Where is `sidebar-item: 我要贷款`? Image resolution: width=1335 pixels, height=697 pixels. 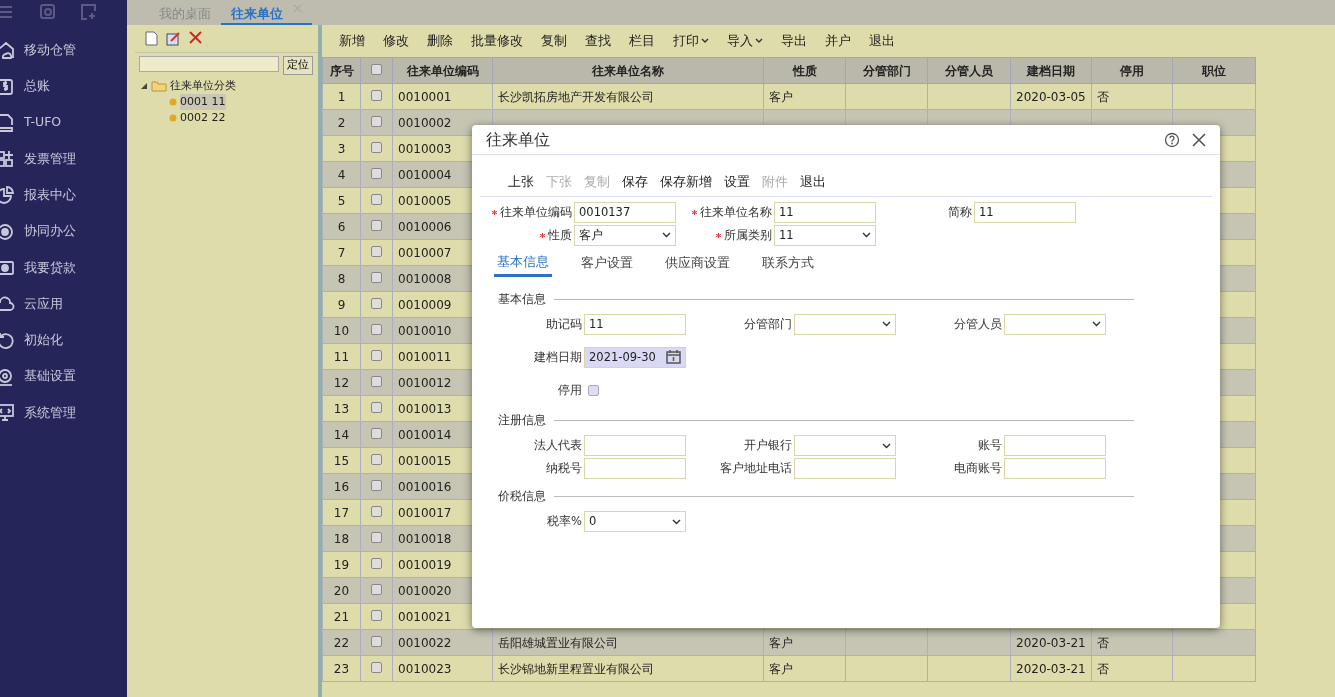
sidebar-item: 我要贷款 is located at coordinates (50, 268).